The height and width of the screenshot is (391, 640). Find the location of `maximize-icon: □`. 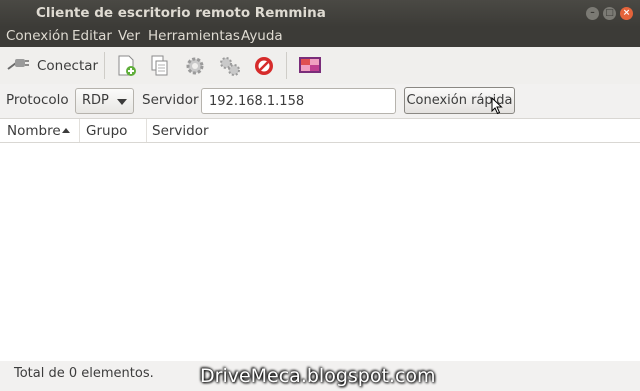

maximize-icon: □ is located at coordinates (609, 13).